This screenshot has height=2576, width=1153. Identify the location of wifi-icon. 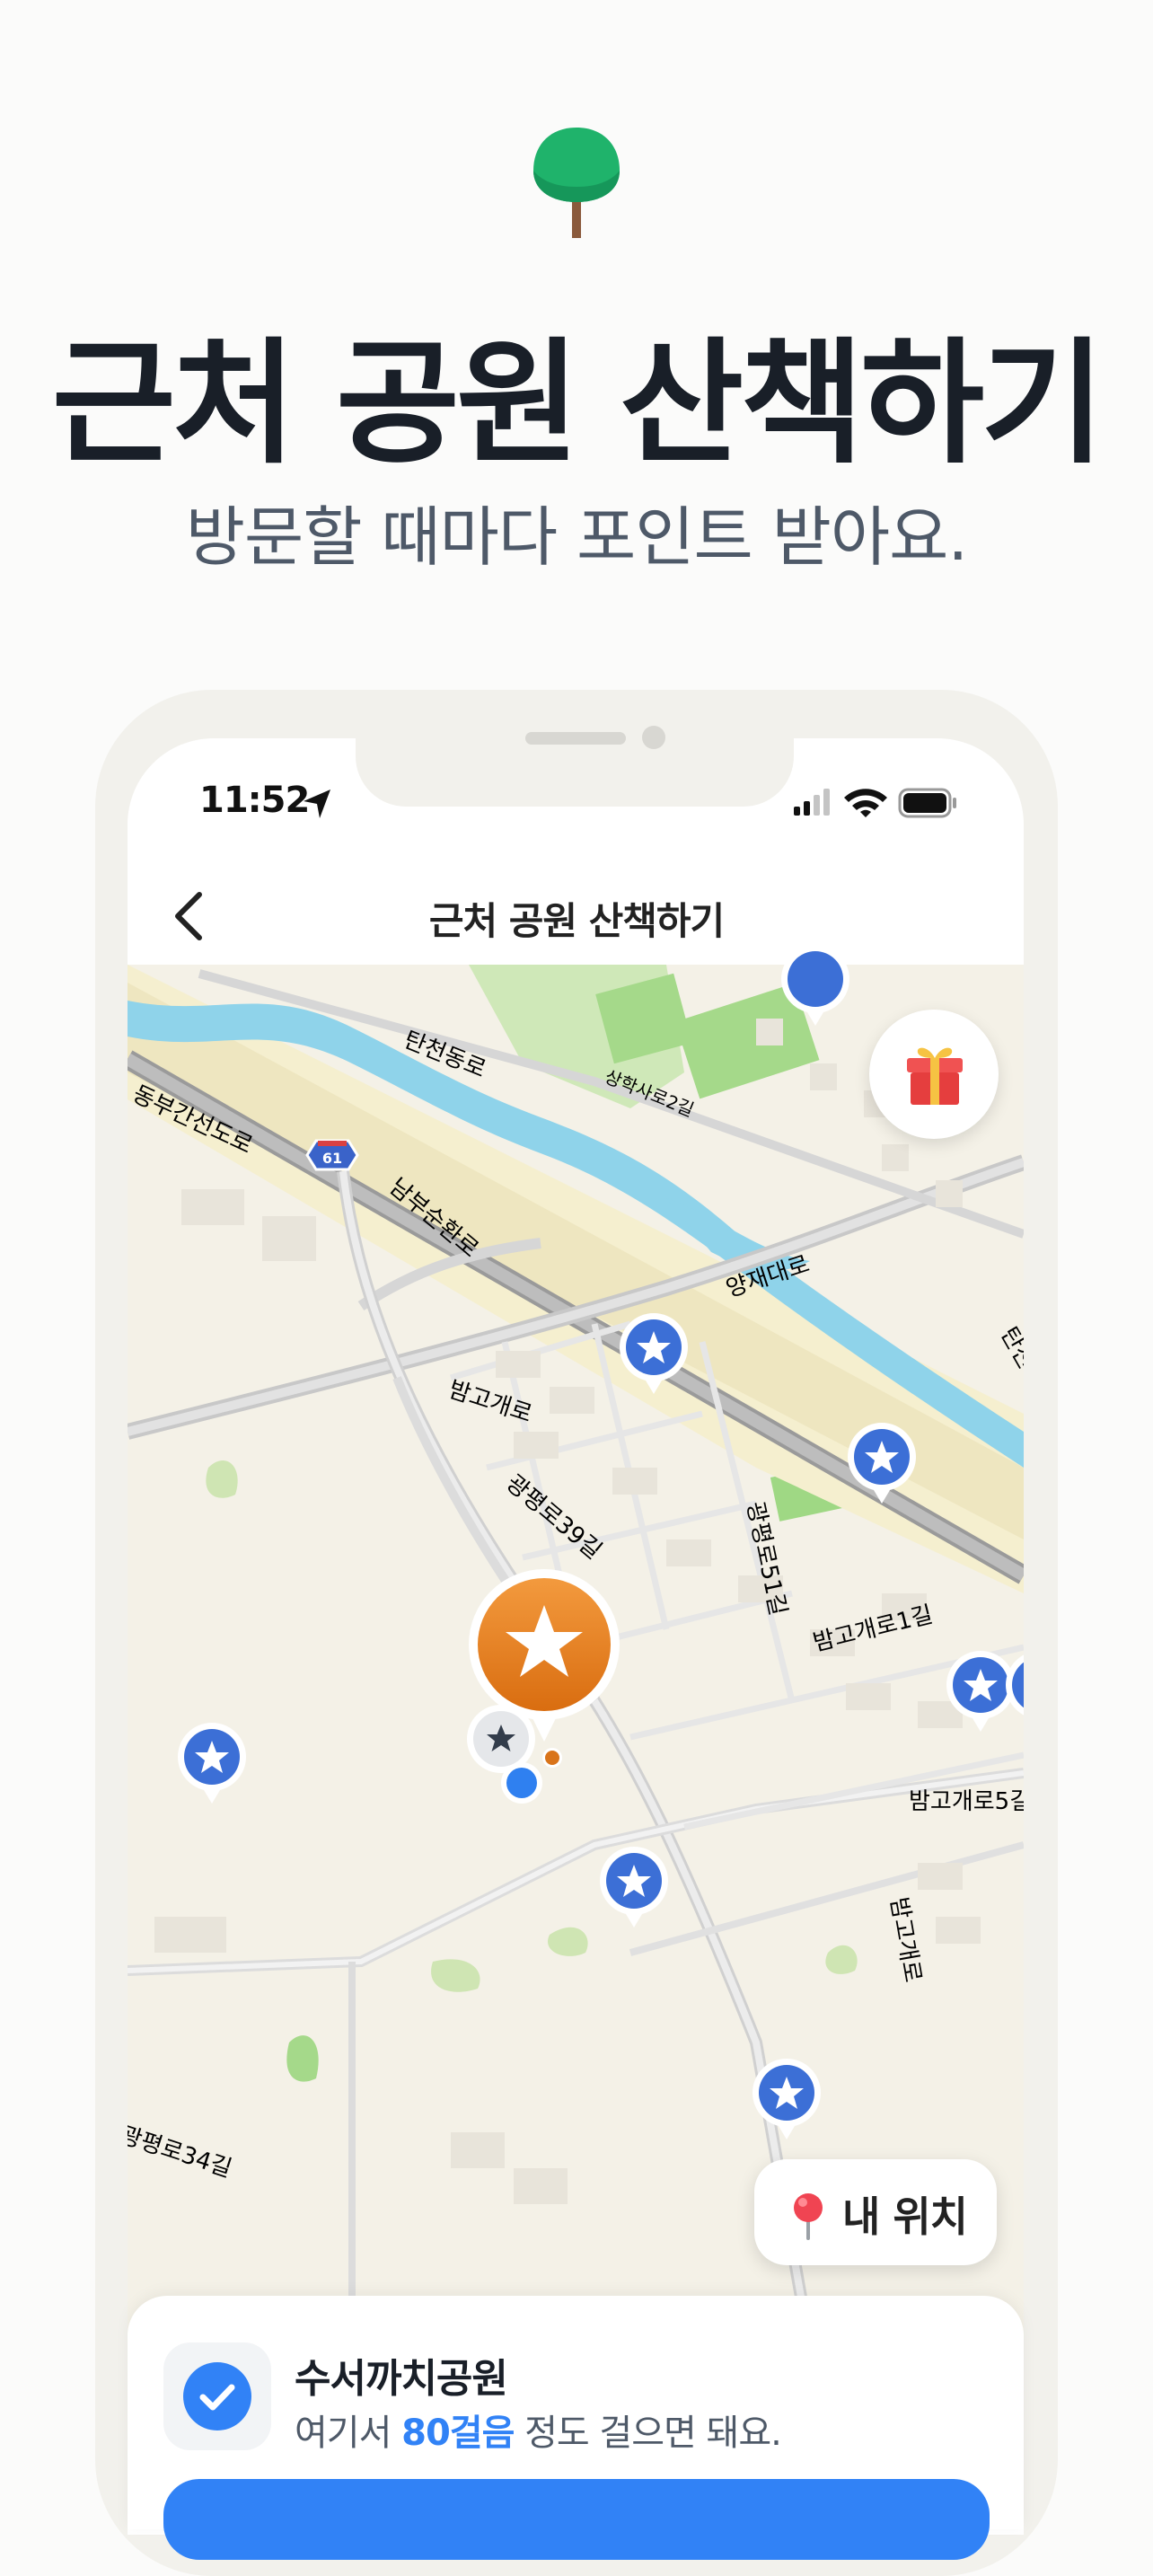
(865, 803).